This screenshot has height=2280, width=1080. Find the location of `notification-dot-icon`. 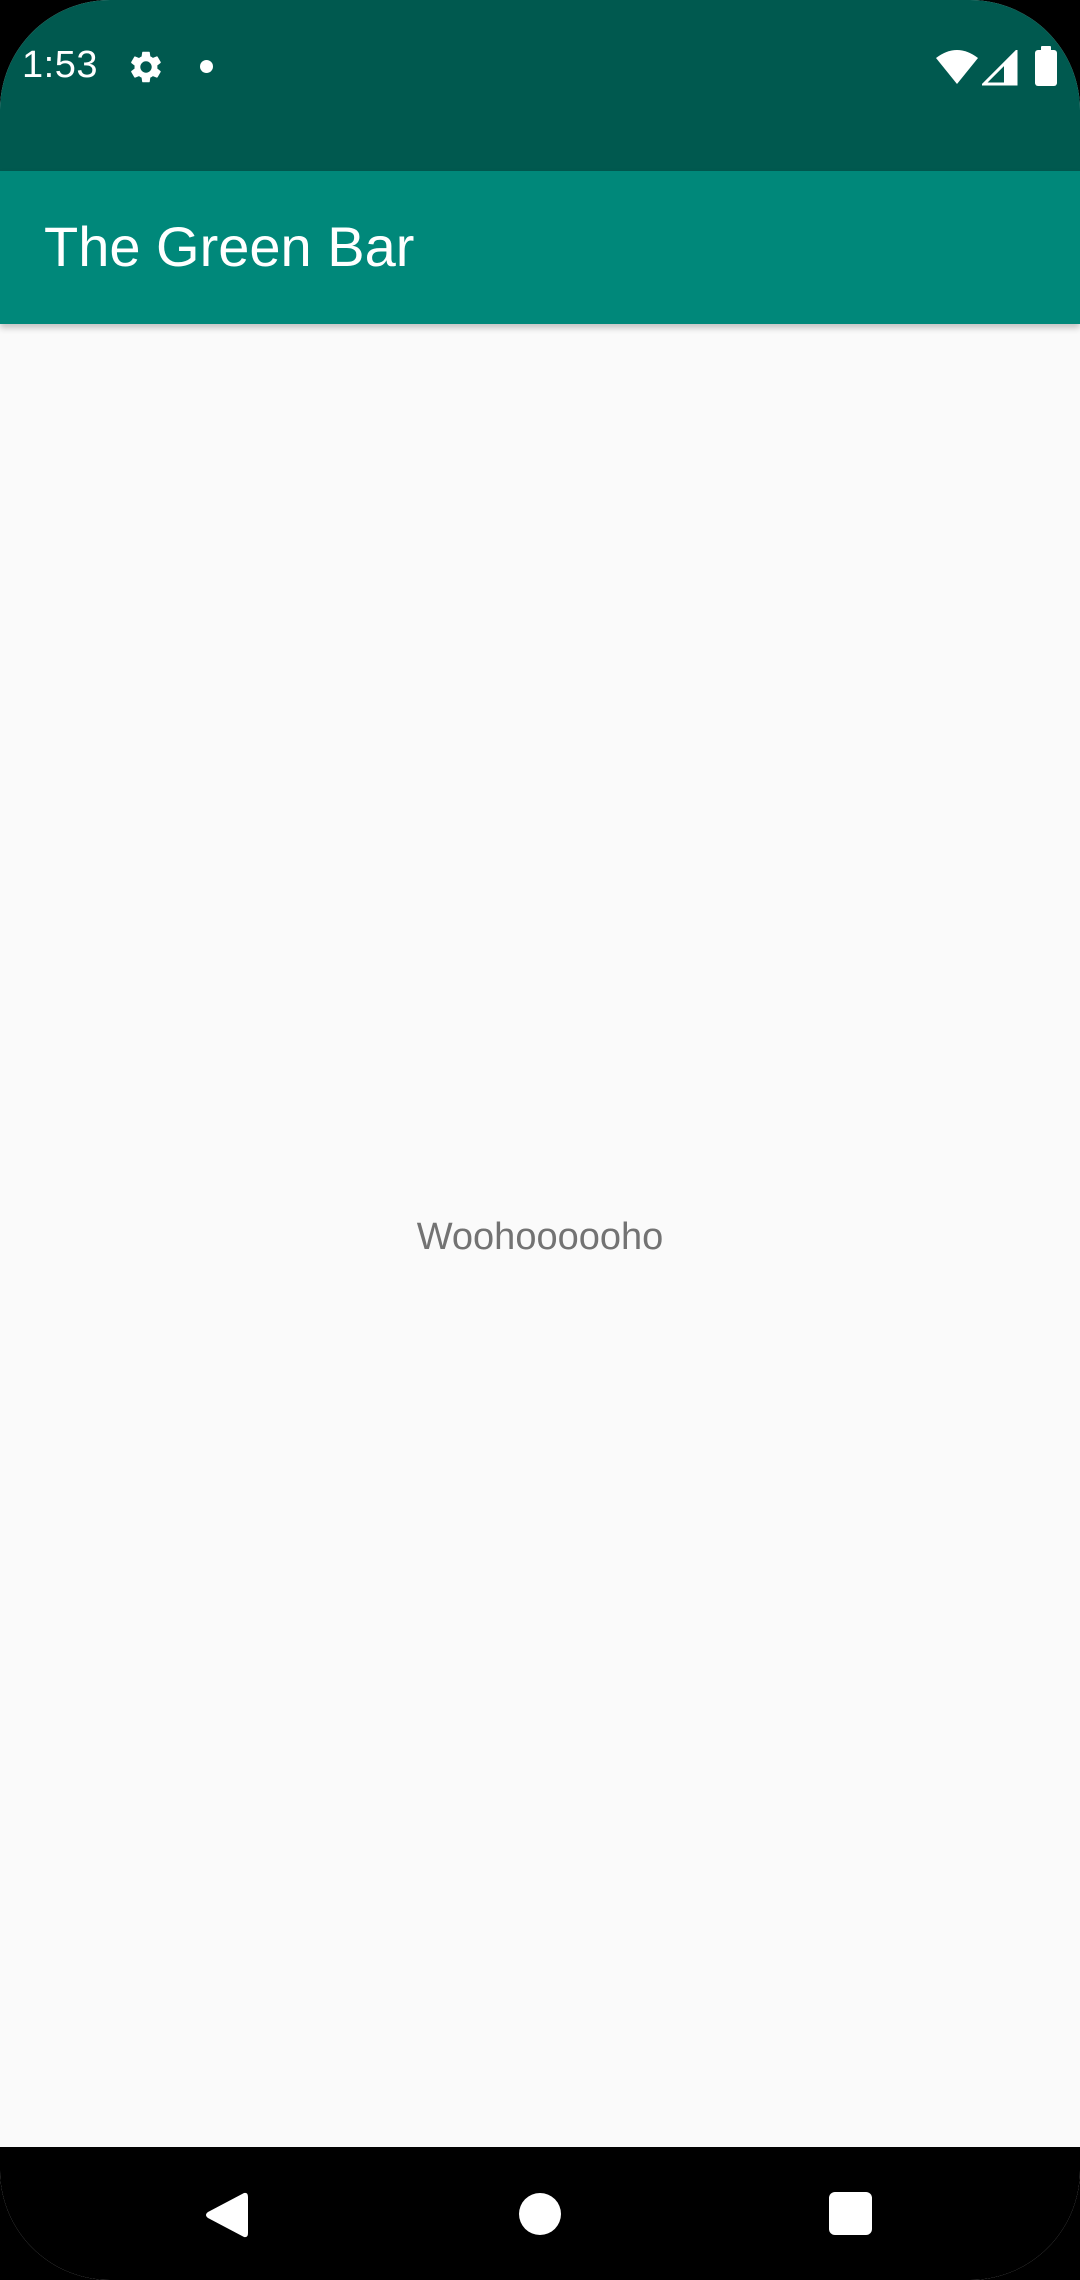

notification-dot-icon is located at coordinates (206, 66).